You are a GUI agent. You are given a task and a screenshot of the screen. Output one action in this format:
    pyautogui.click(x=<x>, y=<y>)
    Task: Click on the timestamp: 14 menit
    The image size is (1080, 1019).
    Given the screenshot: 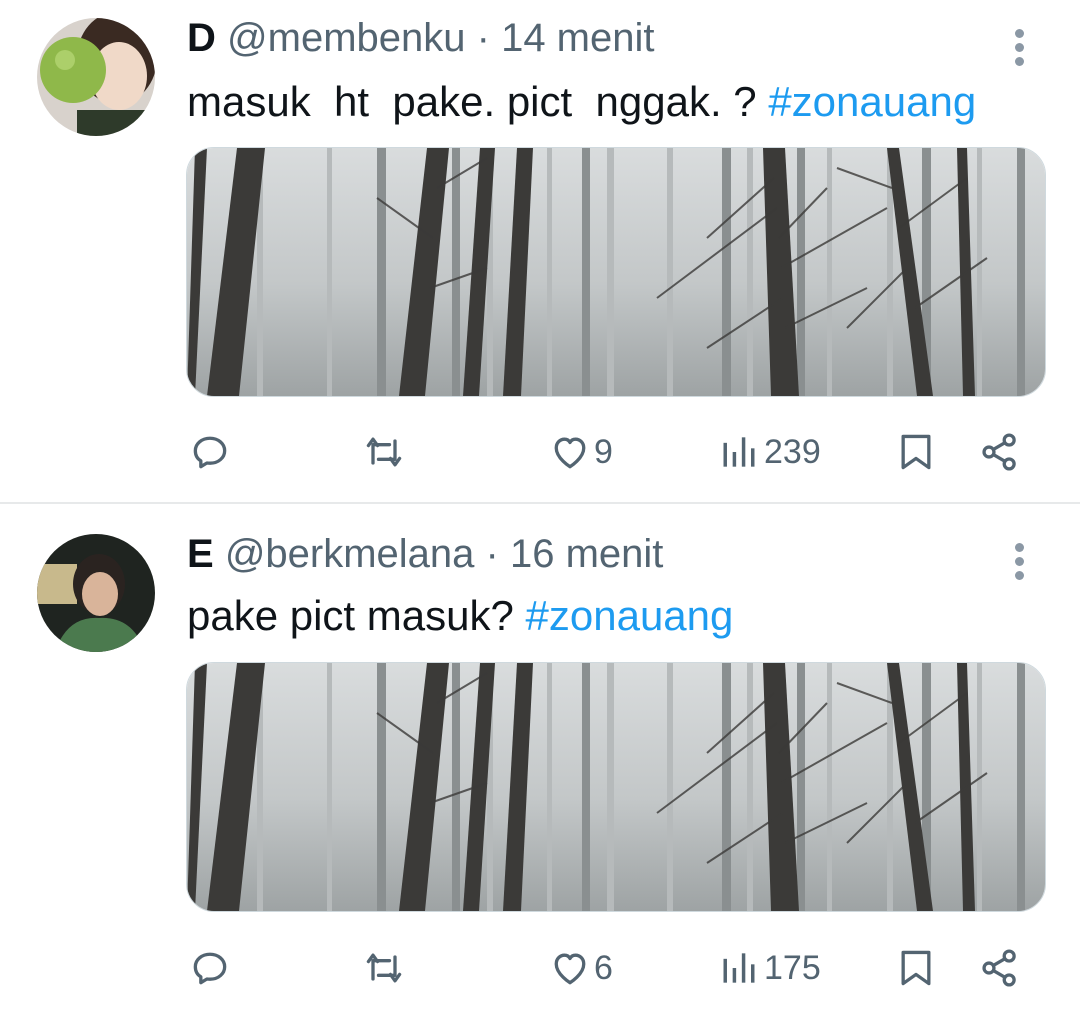 What is the action you would take?
    pyautogui.click(x=577, y=38)
    